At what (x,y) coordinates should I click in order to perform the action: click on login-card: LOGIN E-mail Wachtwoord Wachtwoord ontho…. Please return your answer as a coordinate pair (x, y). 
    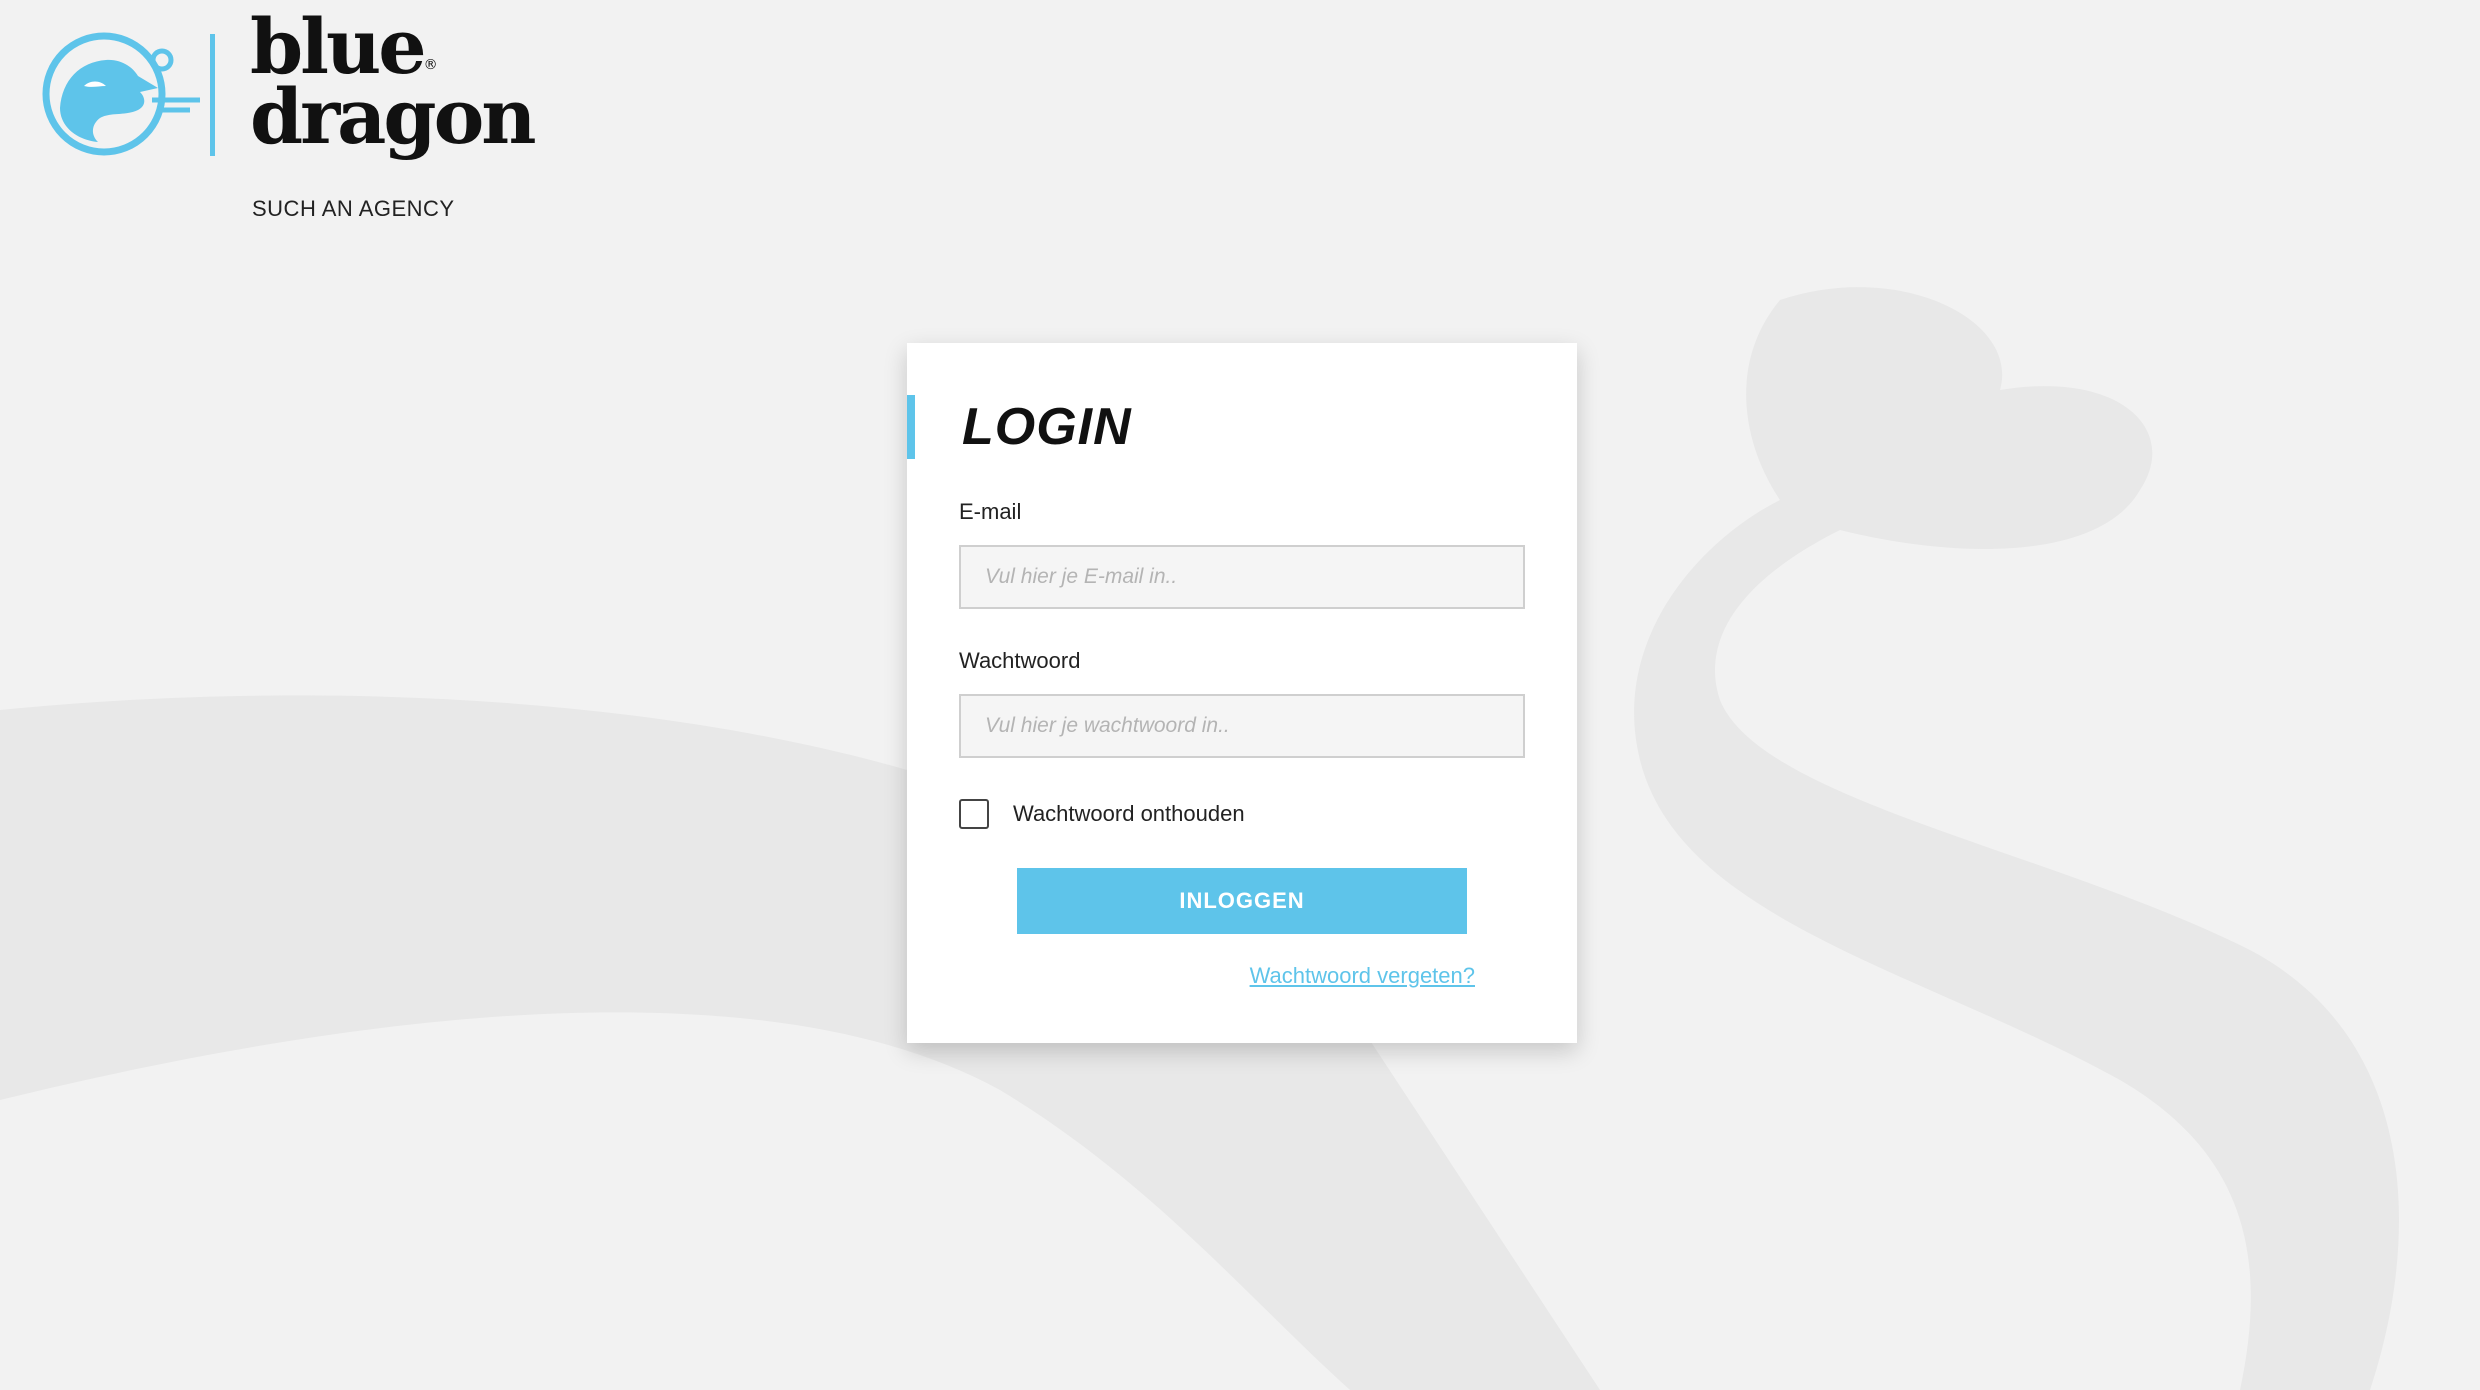
    Looking at the image, I should click on (1242, 693).